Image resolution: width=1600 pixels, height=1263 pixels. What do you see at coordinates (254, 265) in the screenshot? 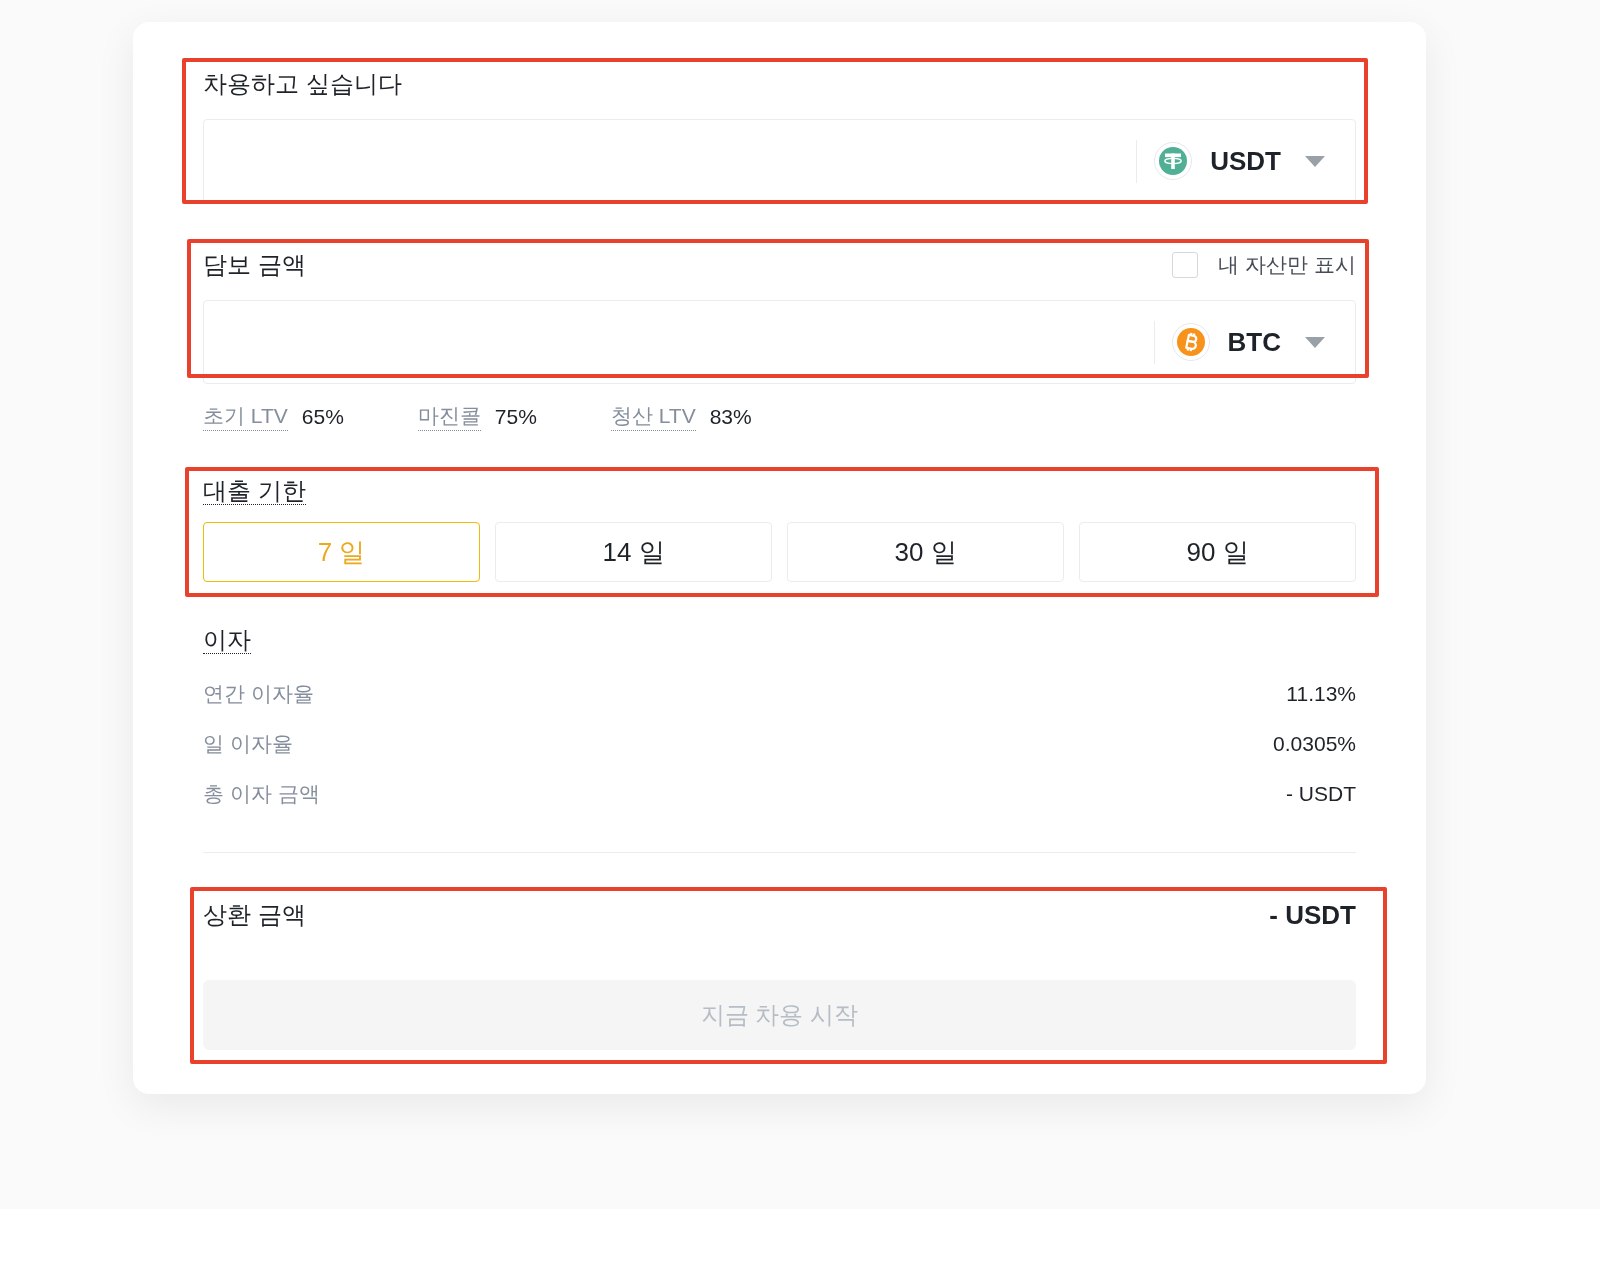
I see `section-title: 담보 금액` at bounding box center [254, 265].